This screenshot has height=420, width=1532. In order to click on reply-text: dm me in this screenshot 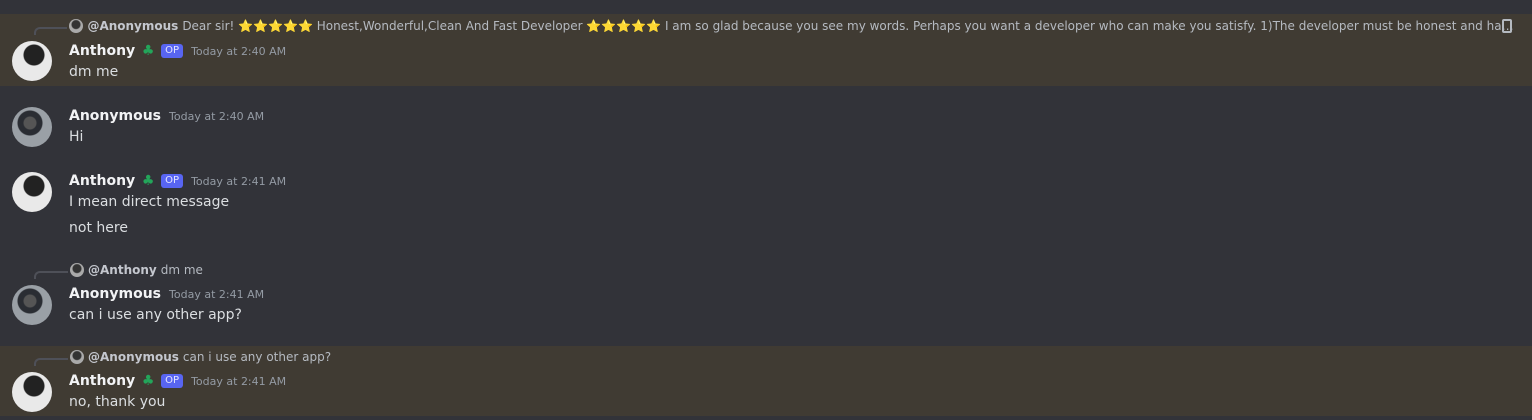, I will do `click(181, 270)`.